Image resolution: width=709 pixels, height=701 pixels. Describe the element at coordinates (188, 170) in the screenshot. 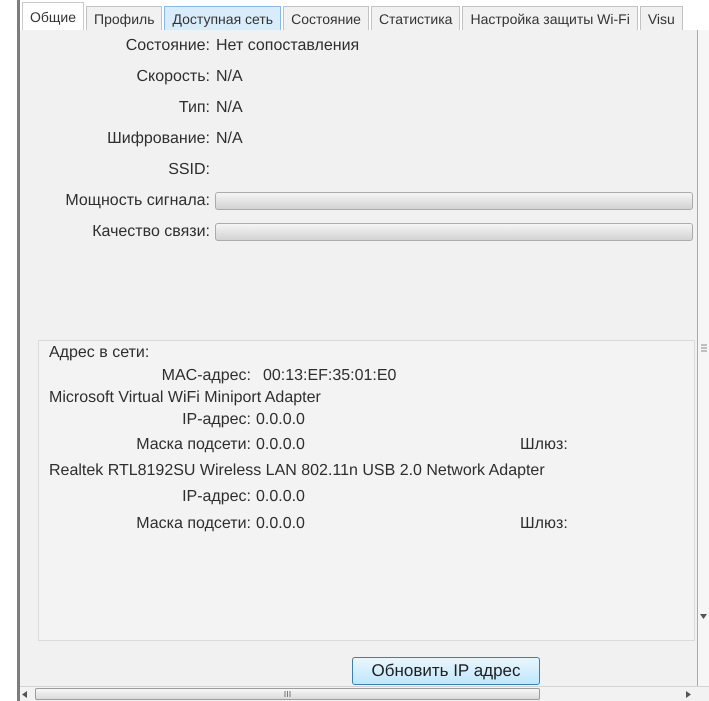

I see `field-label: SSID:` at that location.